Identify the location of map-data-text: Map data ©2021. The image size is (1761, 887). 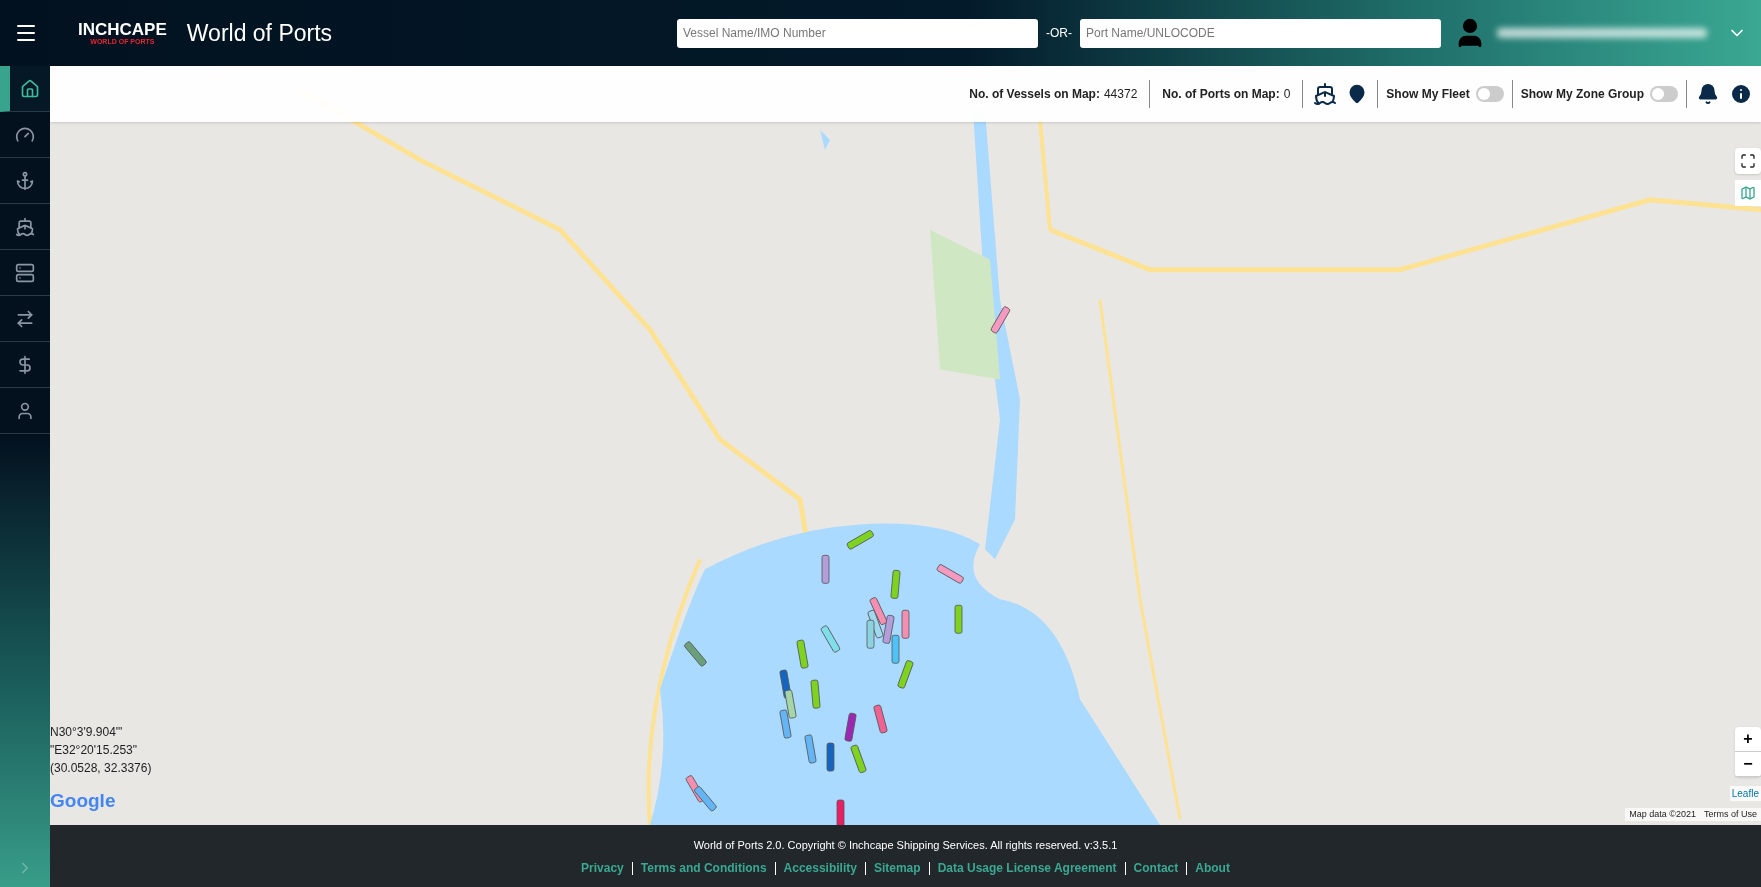
(1662, 814).